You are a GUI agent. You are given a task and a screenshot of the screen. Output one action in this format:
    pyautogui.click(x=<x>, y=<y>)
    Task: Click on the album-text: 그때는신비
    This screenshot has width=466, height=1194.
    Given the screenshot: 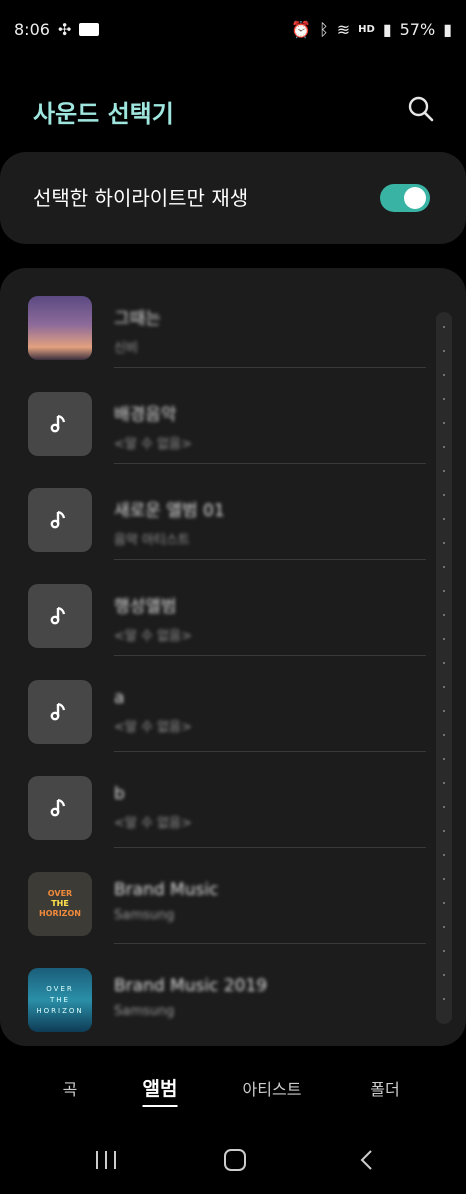 What is the action you would take?
    pyautogui.click(x=137, y=330)
    